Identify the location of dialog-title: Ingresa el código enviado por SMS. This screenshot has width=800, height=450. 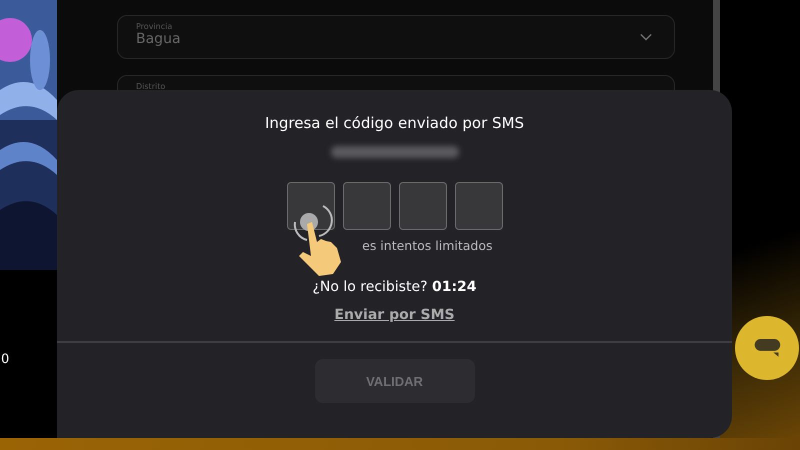
(394, 123).